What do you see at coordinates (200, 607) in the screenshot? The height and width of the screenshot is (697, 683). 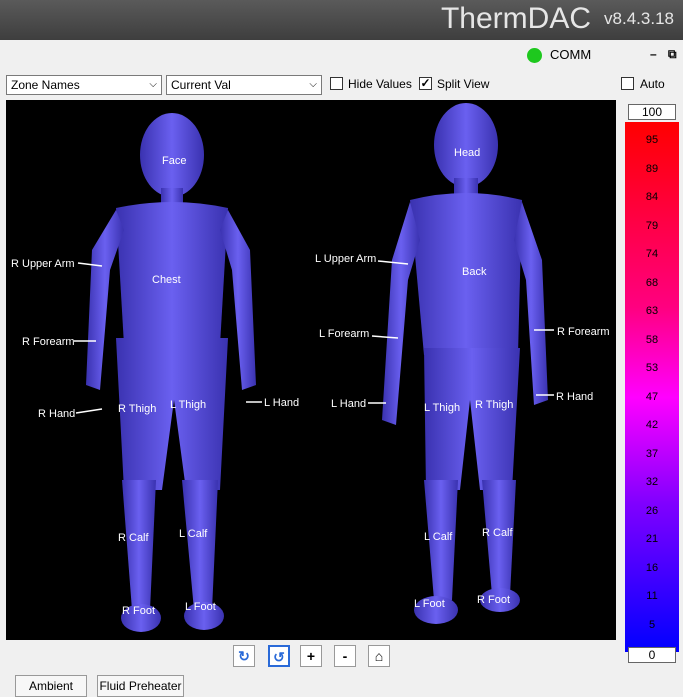 I see `zone-label-l-foot: L Foot` at bounding box center [200, 607].